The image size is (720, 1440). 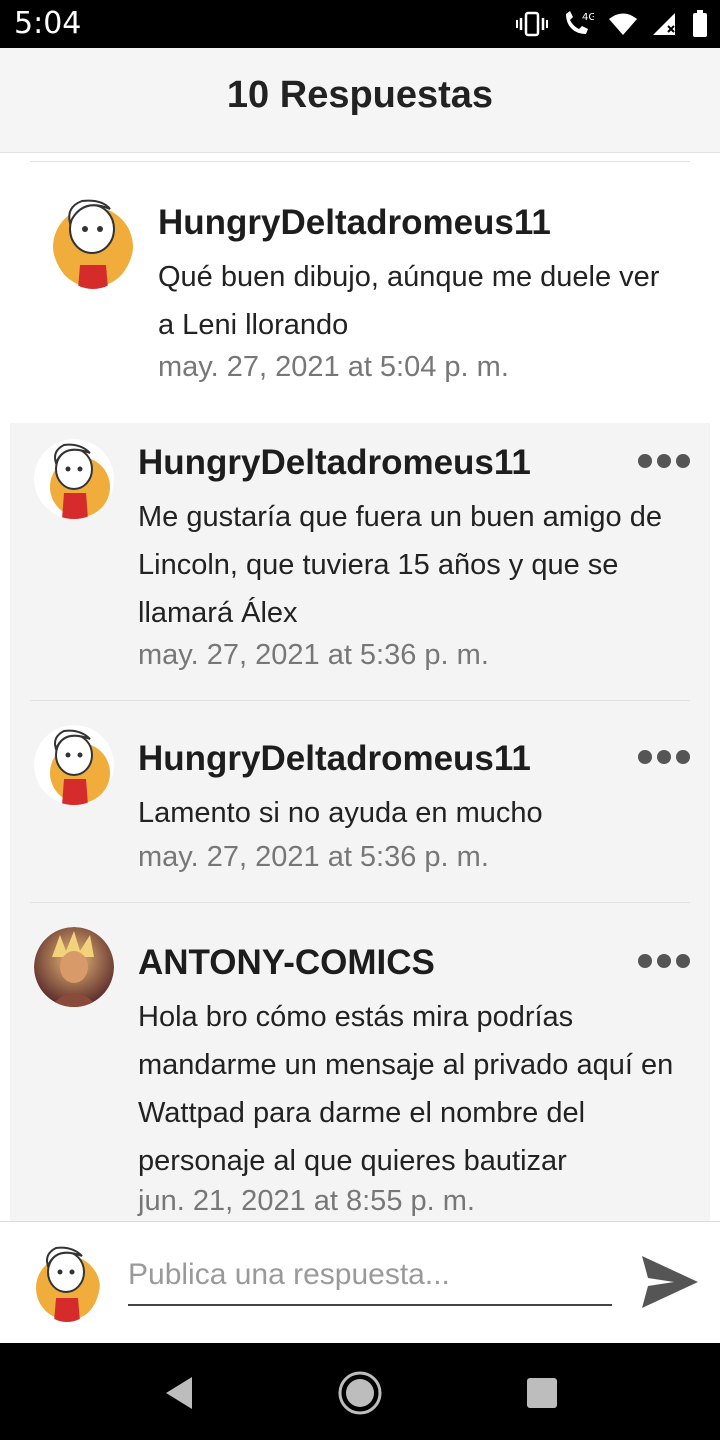 I want to click on reply-composer, so click(x=360, y=1282).